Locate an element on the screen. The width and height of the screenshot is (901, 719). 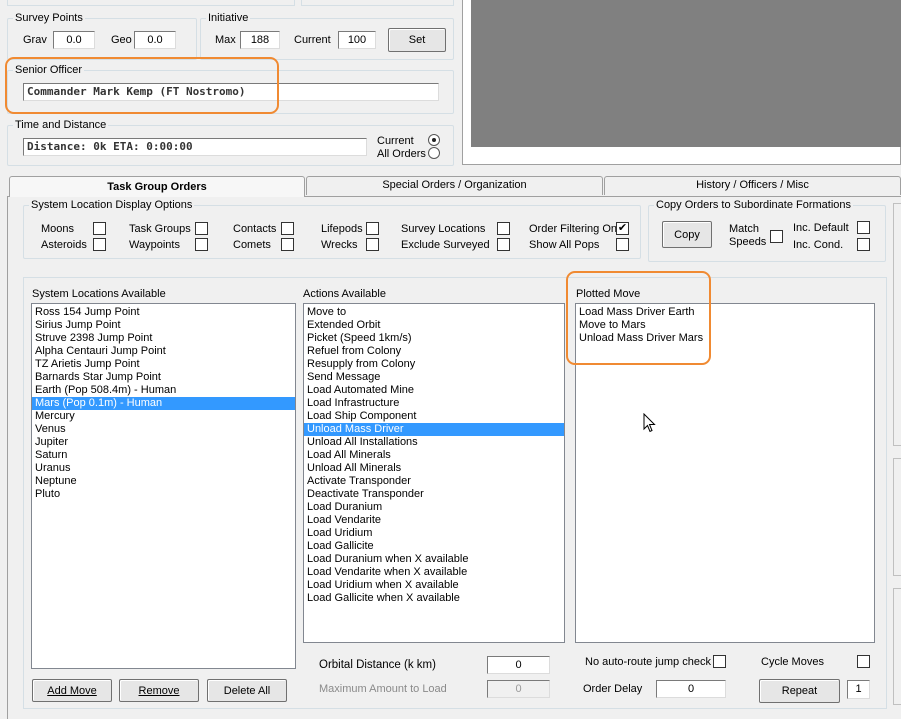
opt-moons-label: Moons is located at coordinates (58, 229).